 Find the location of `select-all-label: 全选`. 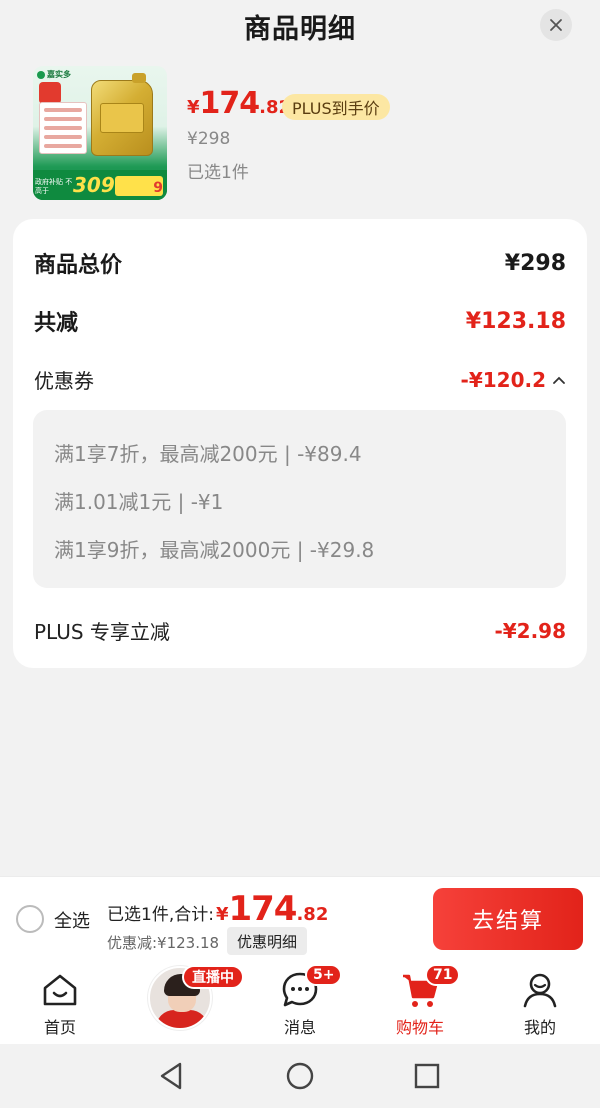

select-all-label: 全选 is located at coordinates (72, 920).